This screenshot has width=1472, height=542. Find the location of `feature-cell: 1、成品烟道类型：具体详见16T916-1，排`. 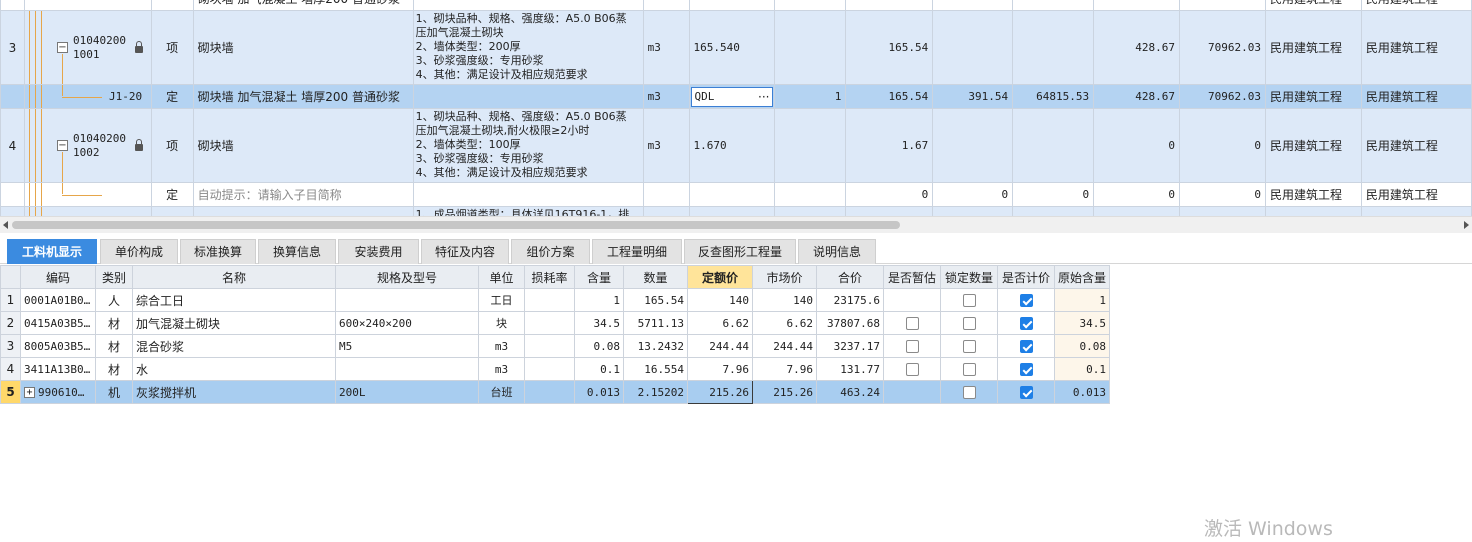

feature-cell: 1、成品烟道类型：具体详见16T916-1，排 is located at coordinates (528, 211).